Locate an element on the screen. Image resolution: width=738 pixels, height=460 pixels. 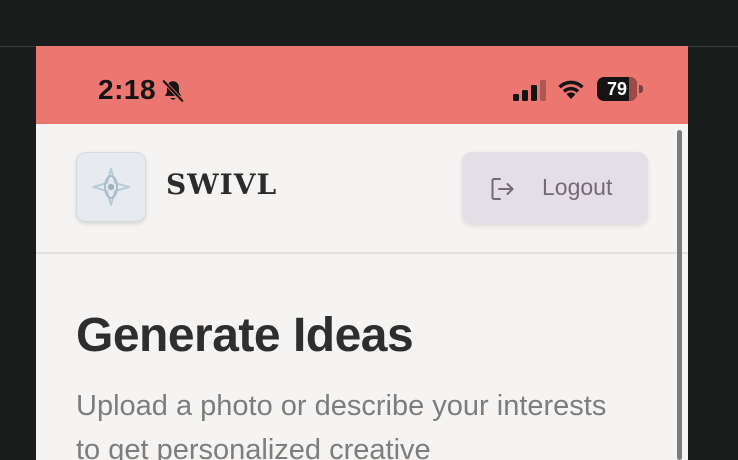
logout-label: Logout is located at coordinates (577, 187).